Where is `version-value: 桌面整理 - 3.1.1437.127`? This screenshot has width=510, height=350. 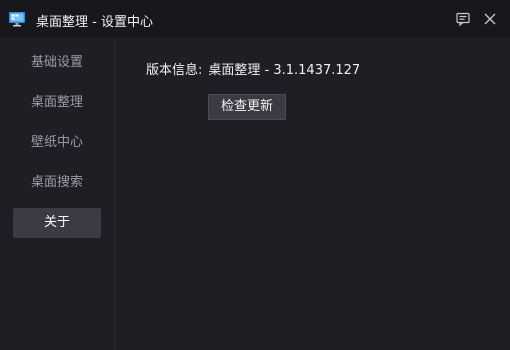
version-value: 桌面整理 - 3.1.1437.127 is located at coordinates (284, 70).